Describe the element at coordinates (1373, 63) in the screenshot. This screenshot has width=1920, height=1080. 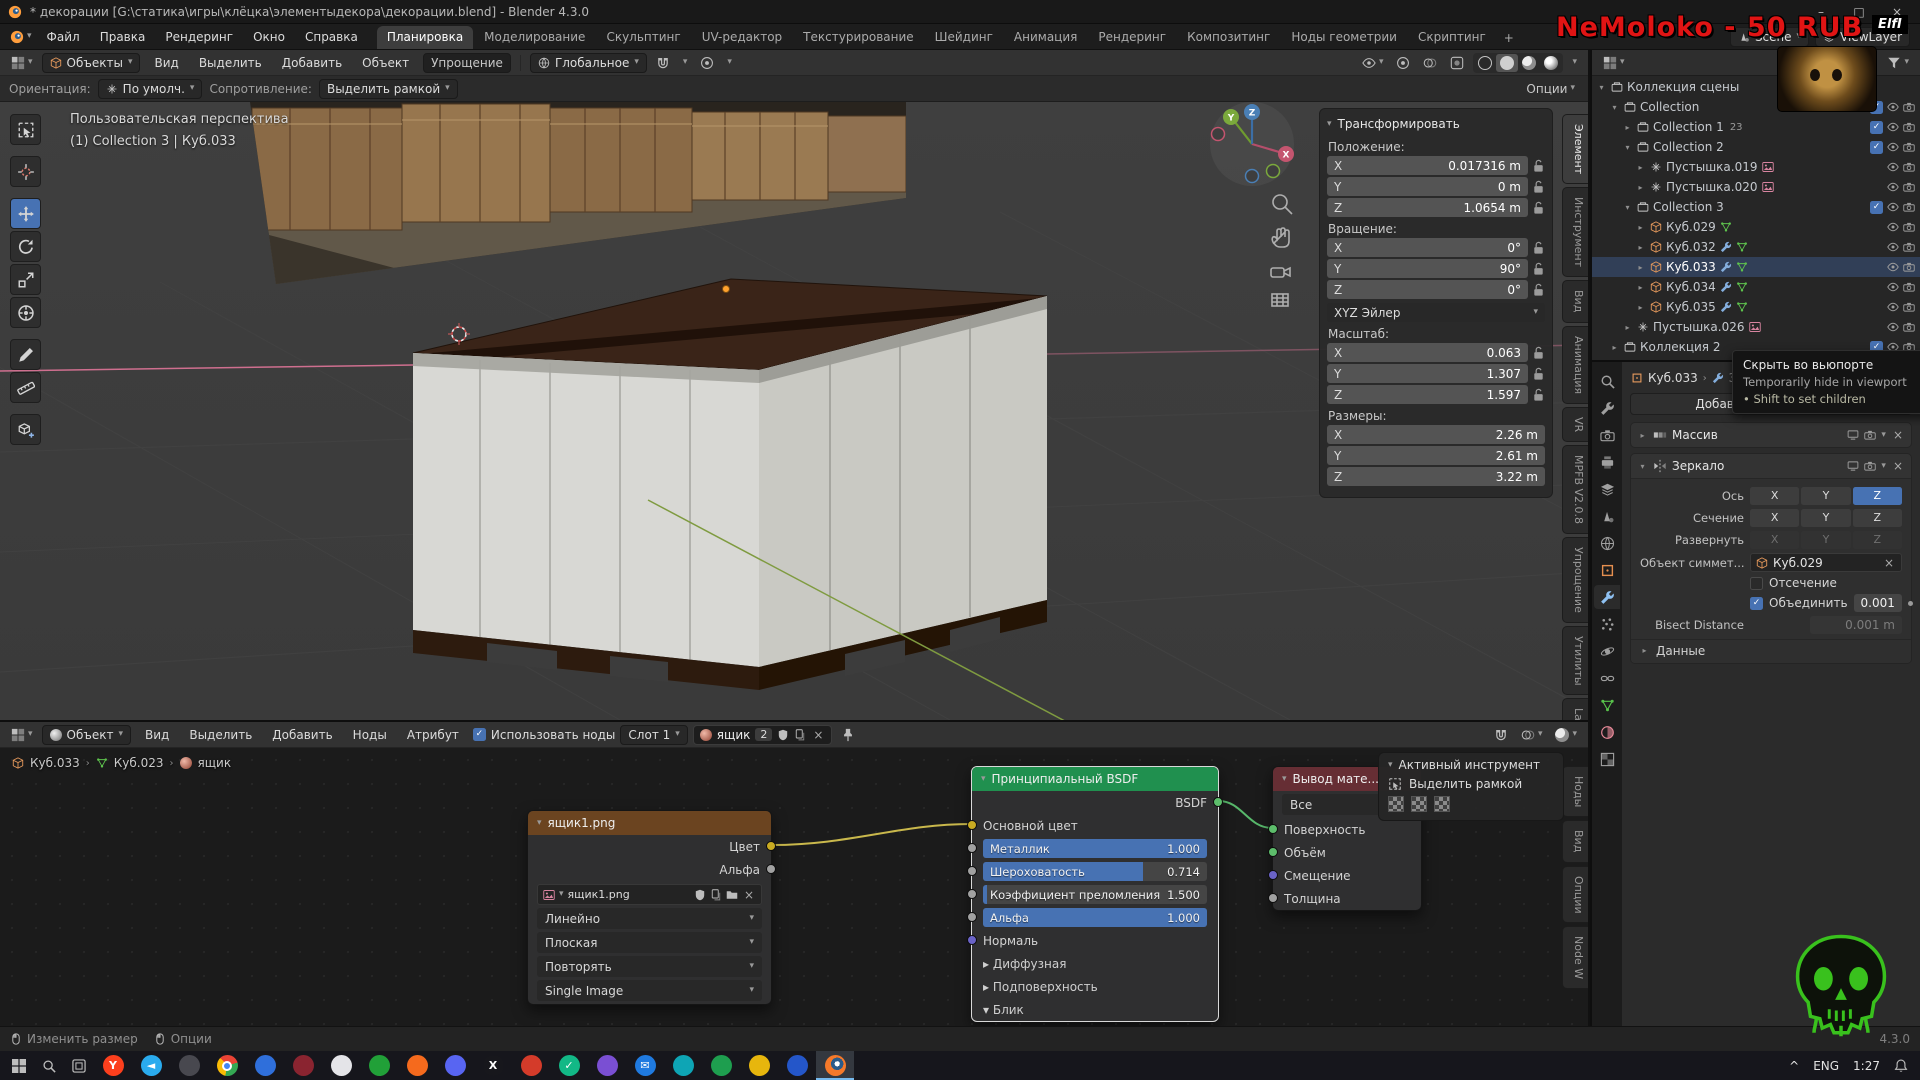
I see `object-visibility-dropdown: ▾` at that location.